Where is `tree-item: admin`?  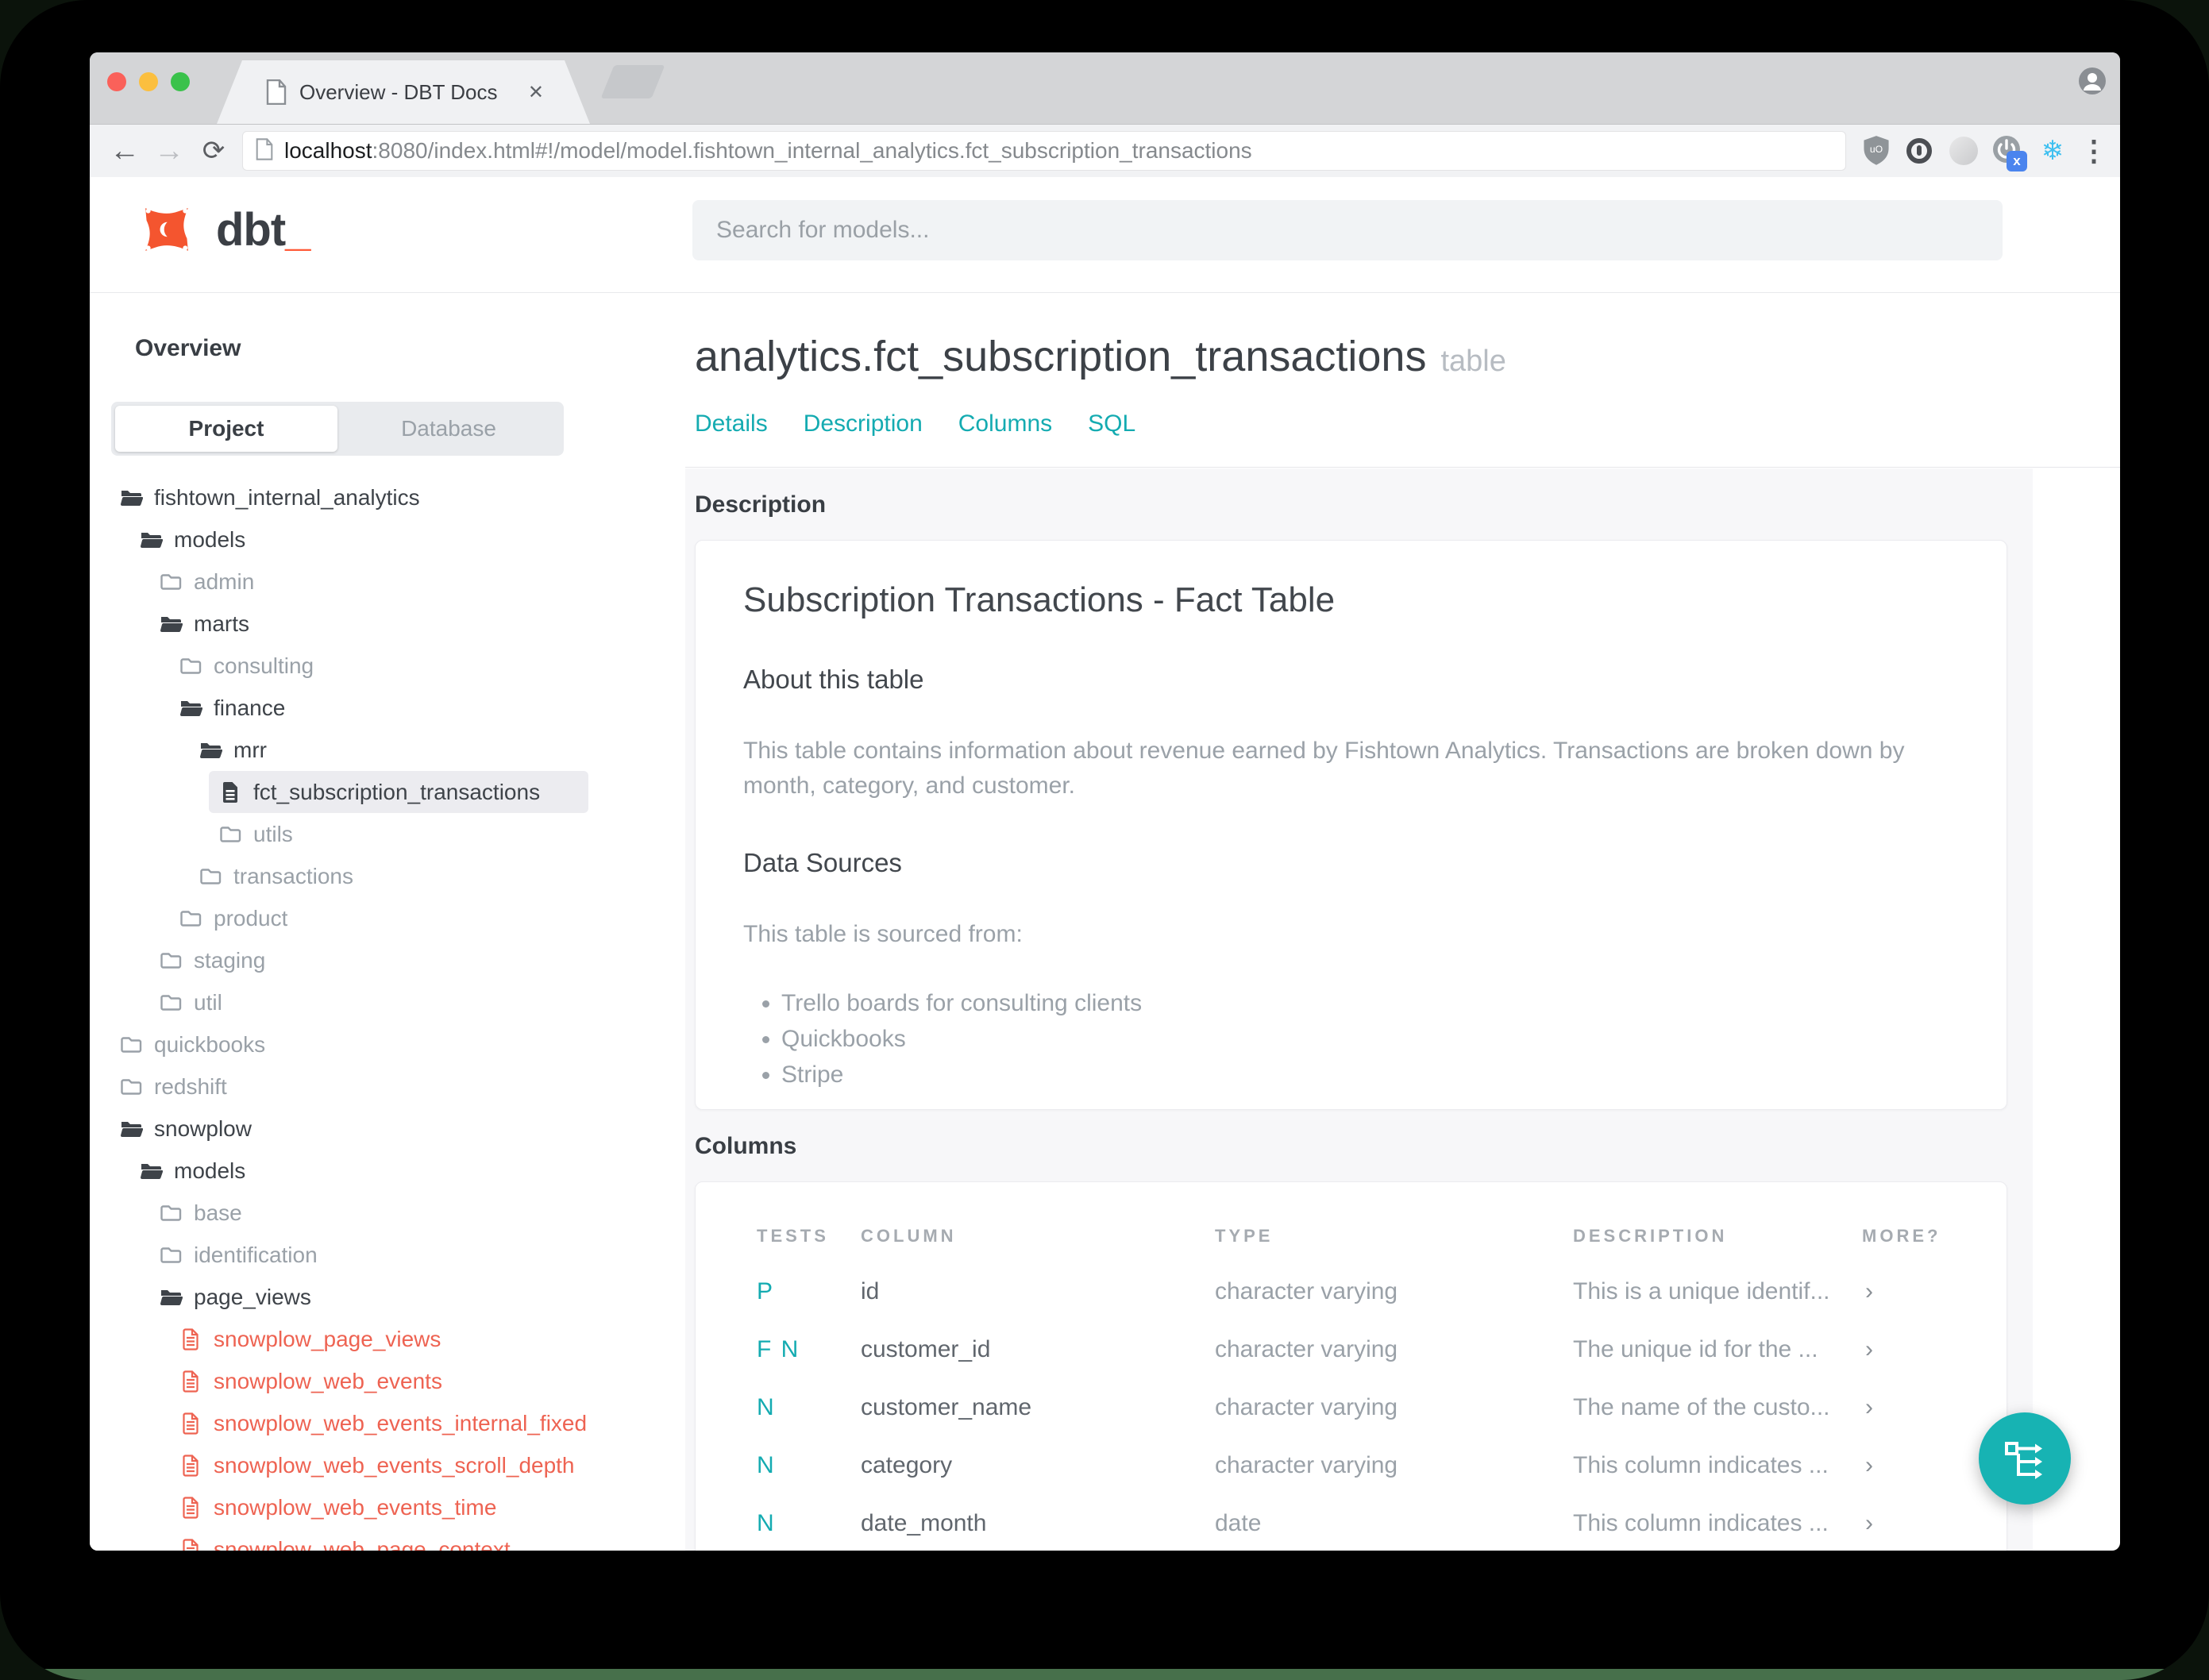
tree-item: admin is located at coordinates (368, 582).